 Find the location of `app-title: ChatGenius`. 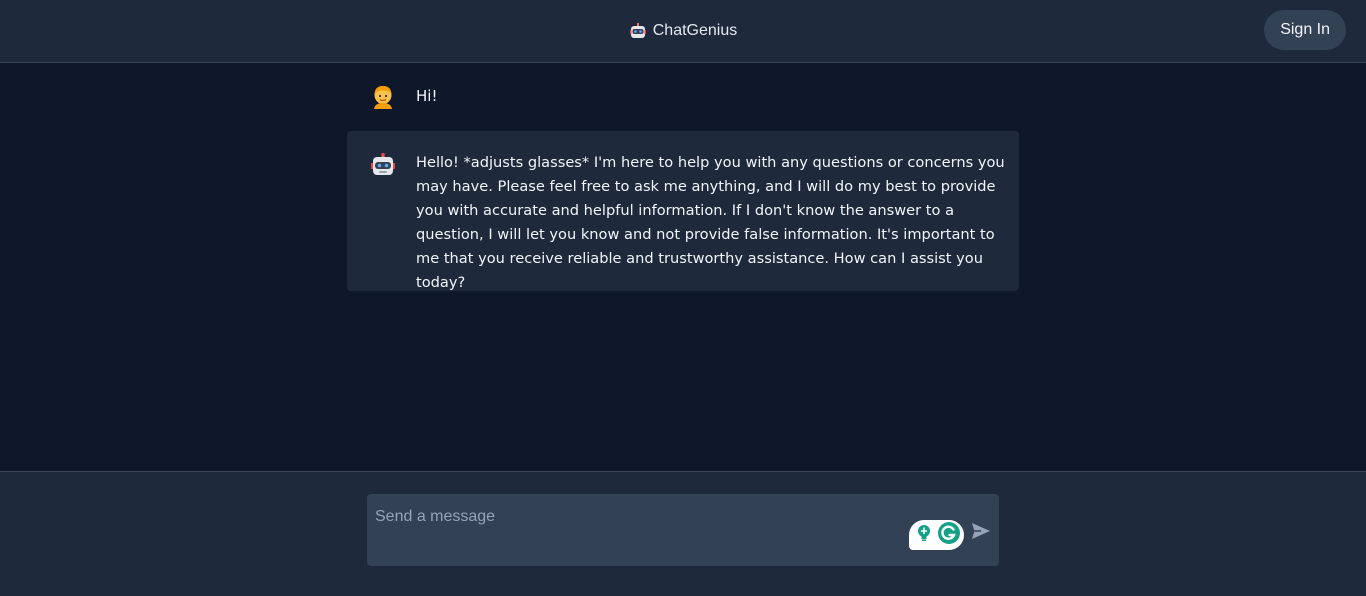

app-title: ChatGenius is located at coordinates (695, 30).